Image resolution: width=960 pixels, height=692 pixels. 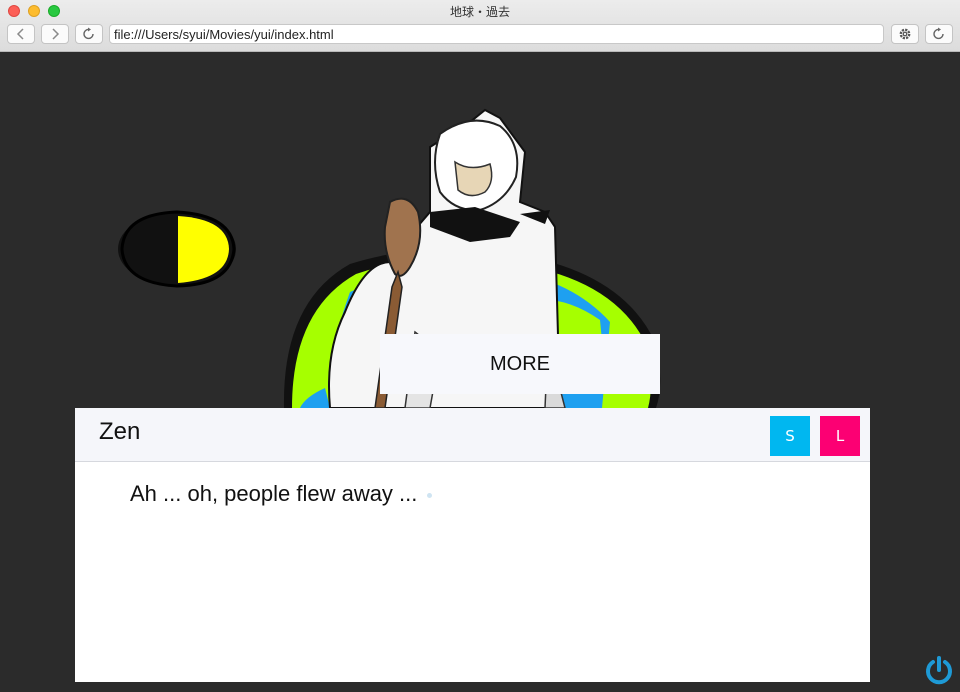 What do you see at coordinates (520, 364) in the screenshot?
I see `more-button: MORE` at bounding box center [520, 364].